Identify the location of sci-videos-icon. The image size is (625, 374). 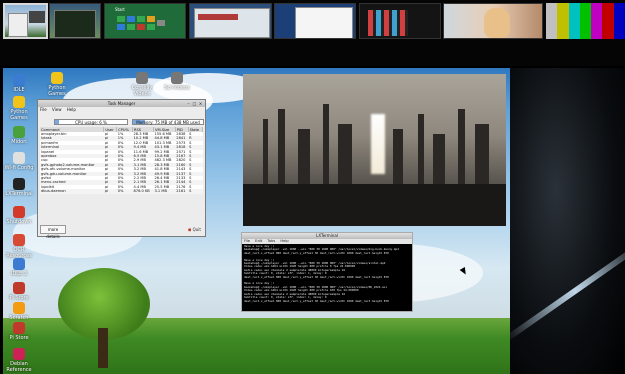
(177, 78).